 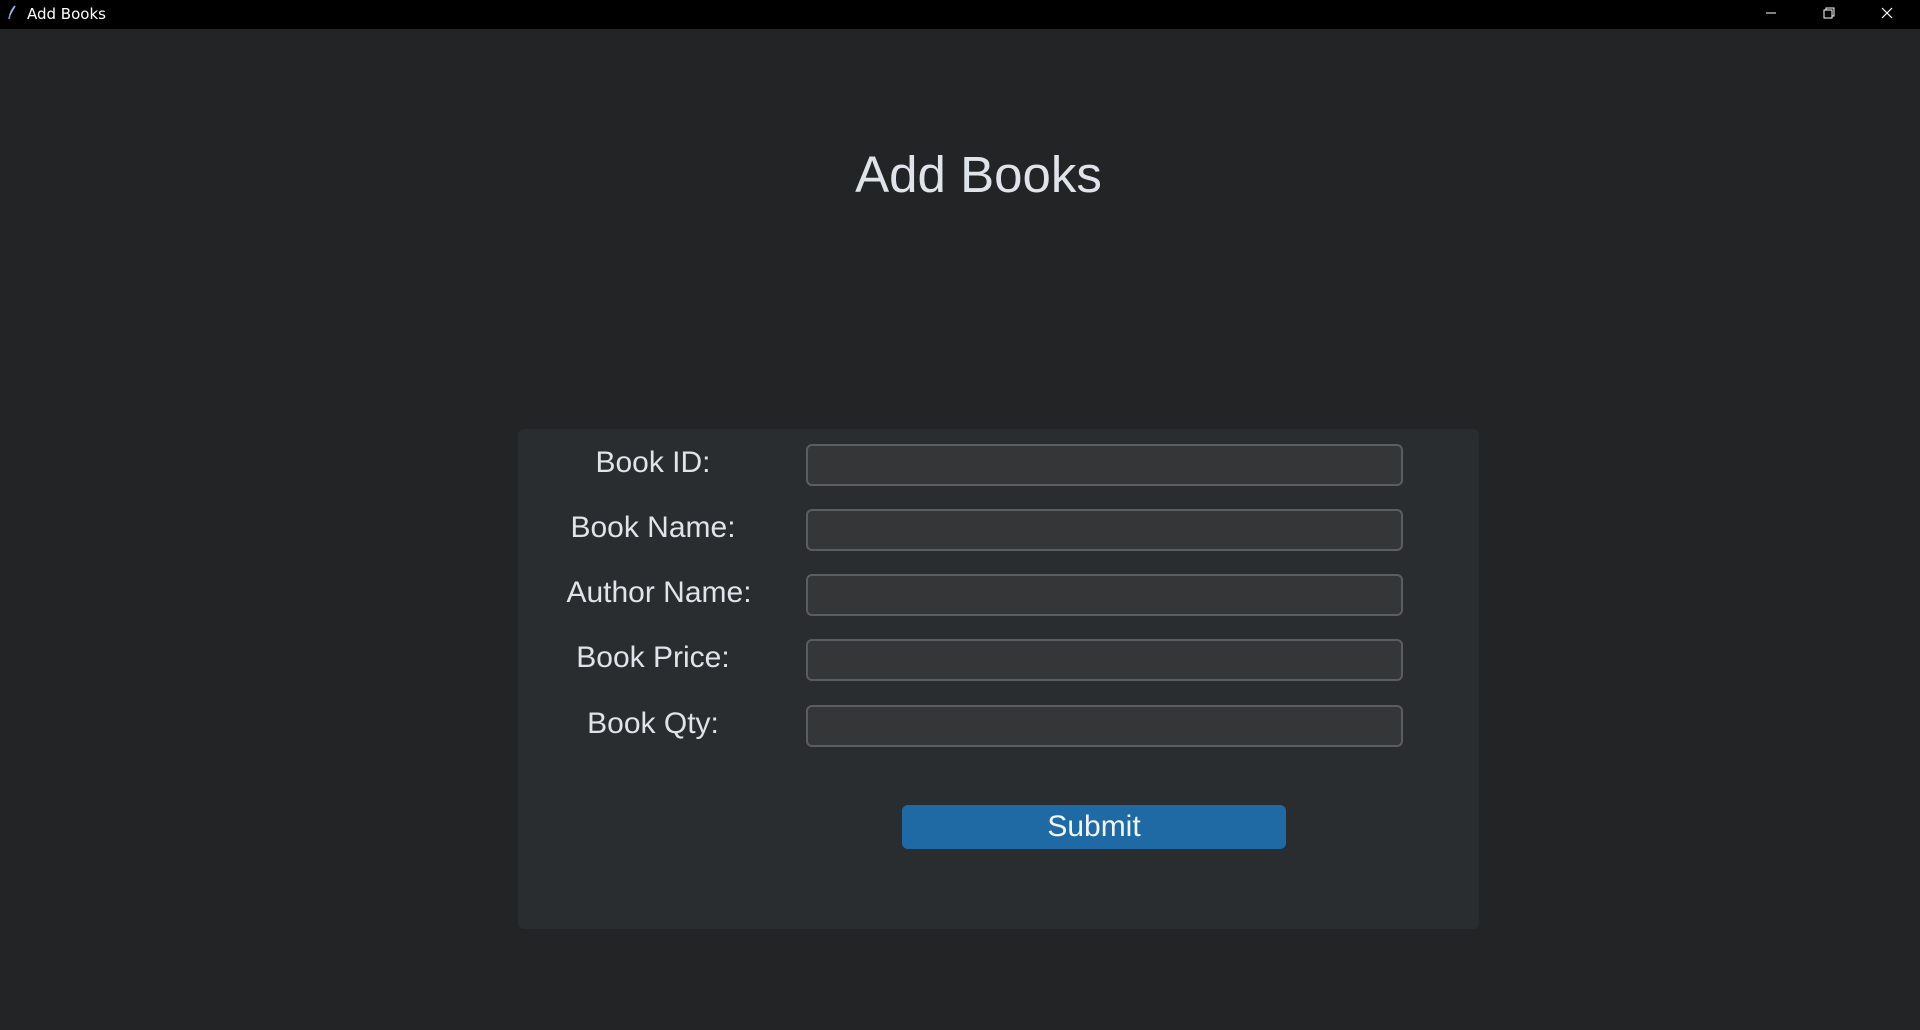 What do you see at coordinates (653, 527) in the screenshot?
I see `book-name-label: Book Name:` at bounding box center [653, 527].